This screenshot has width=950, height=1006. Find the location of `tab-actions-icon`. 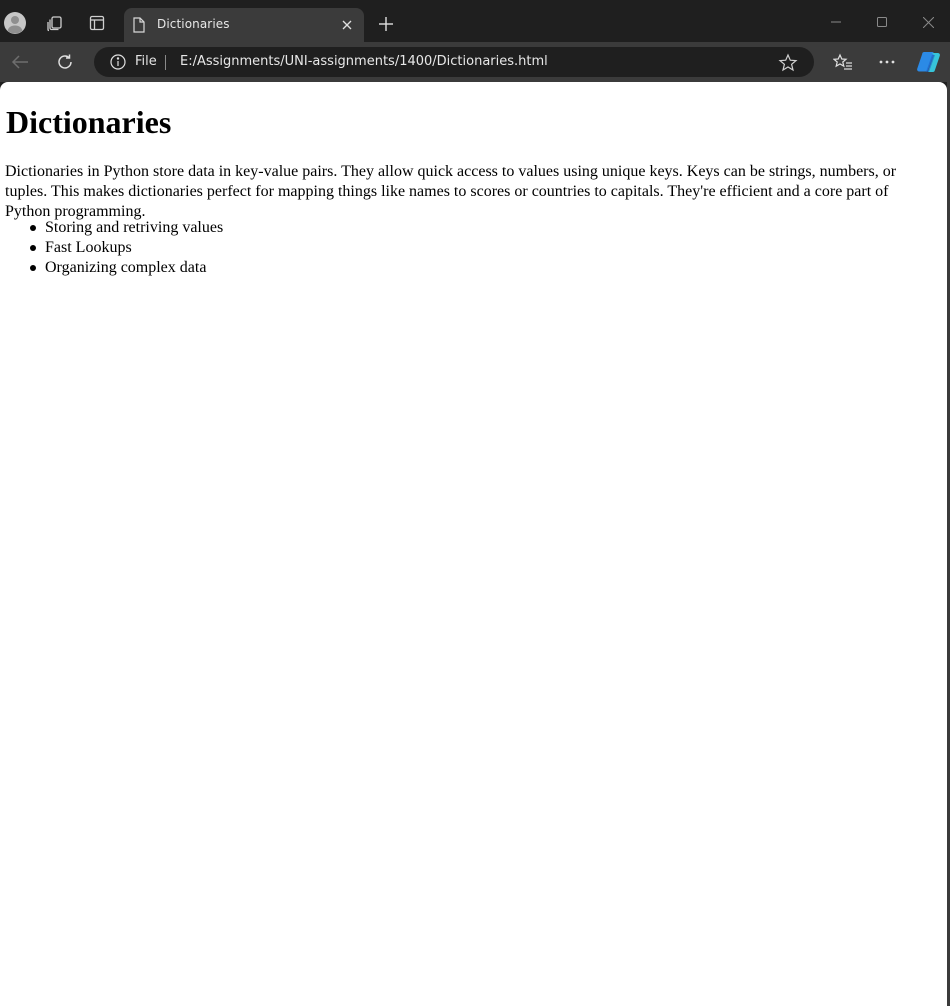

tab-actions-icon is located at coordinates (97, 23).